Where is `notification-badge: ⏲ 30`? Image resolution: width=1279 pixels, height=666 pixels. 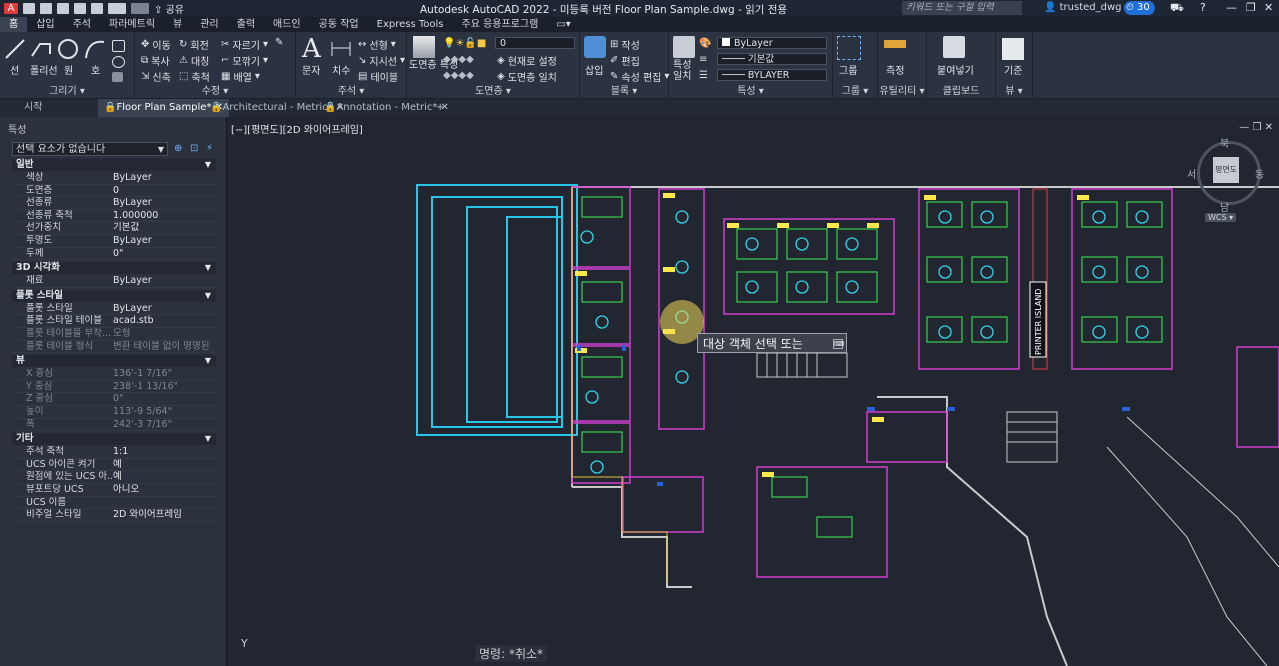 notification-badge: ⏲ 30 is located at coordinates (1139, 8).